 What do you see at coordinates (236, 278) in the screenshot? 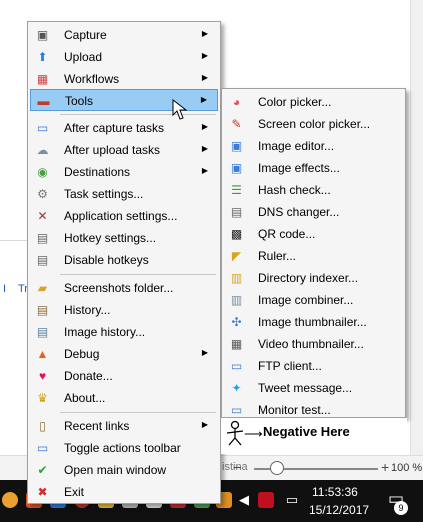
I see `directory-icon: ▥` at bounding box center [236, 278].